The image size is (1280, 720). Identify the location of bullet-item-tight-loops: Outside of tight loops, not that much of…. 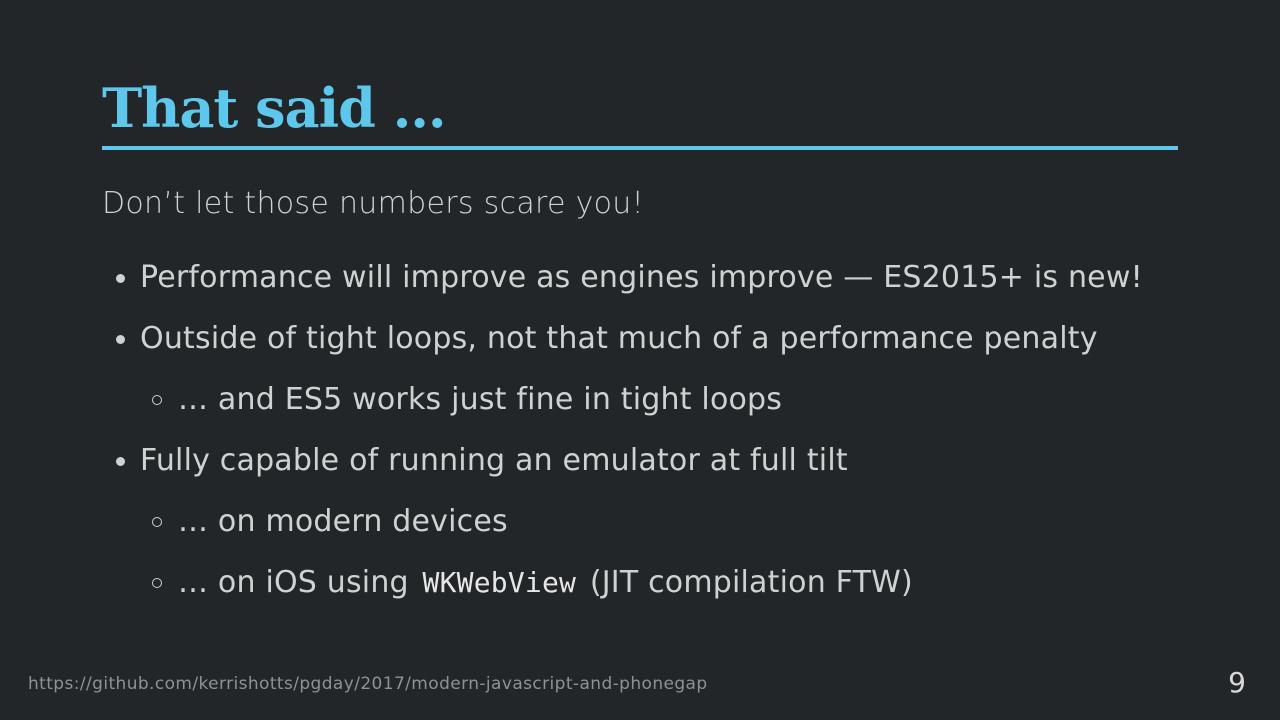
(652, 341).